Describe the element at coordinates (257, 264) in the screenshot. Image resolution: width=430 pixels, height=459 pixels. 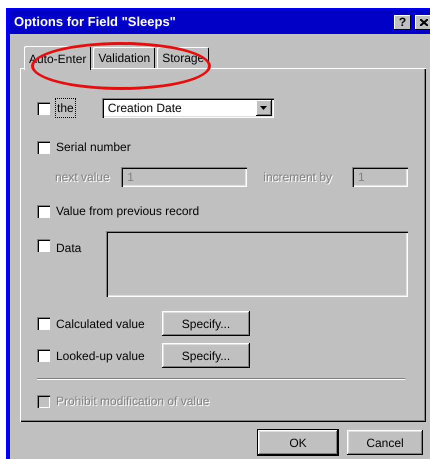
I see `text-area` at that location.